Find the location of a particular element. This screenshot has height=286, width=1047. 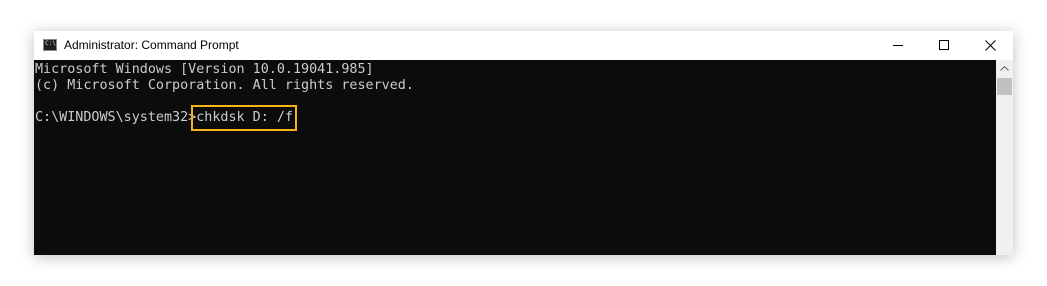

chevron-up-icon is located at coordinates (1004, 68).